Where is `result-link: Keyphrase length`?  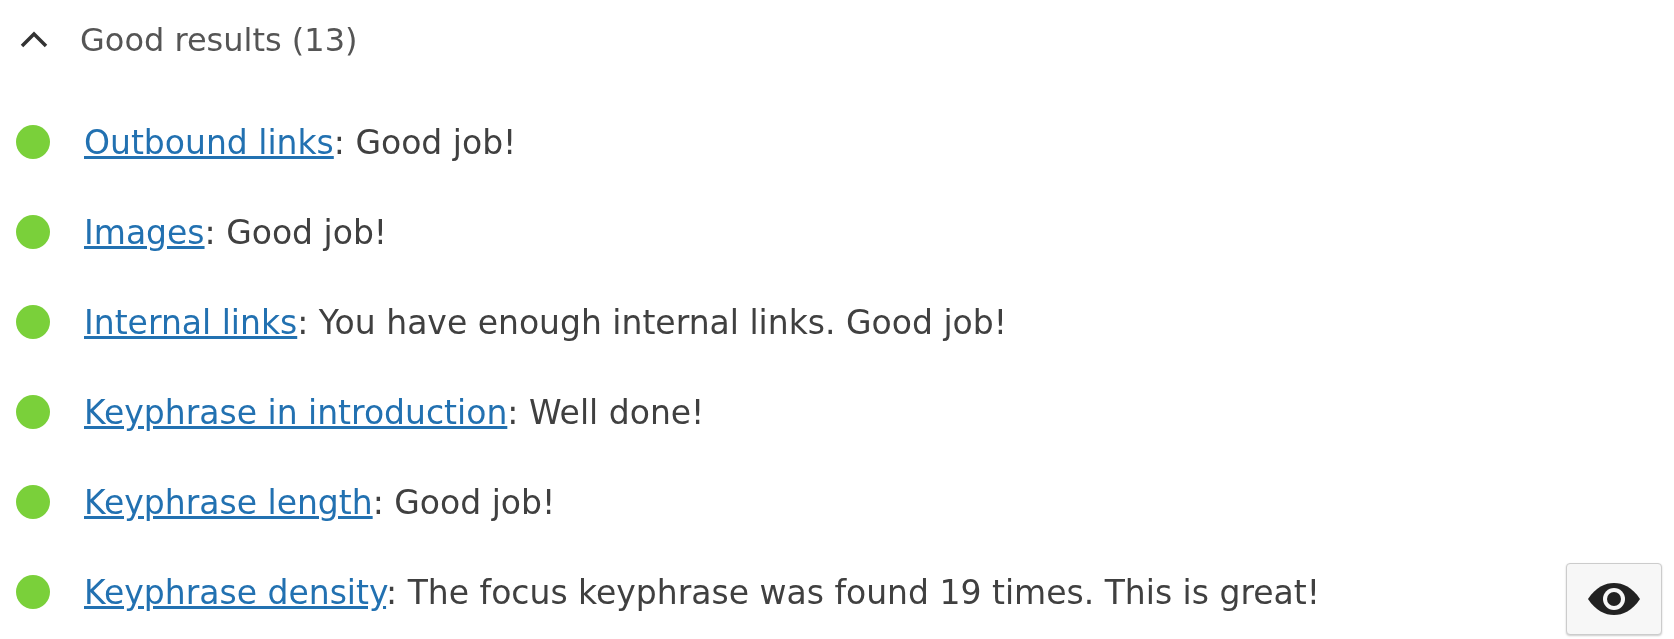
result-link: Keyphrase length is located at coordinates (228, 502).